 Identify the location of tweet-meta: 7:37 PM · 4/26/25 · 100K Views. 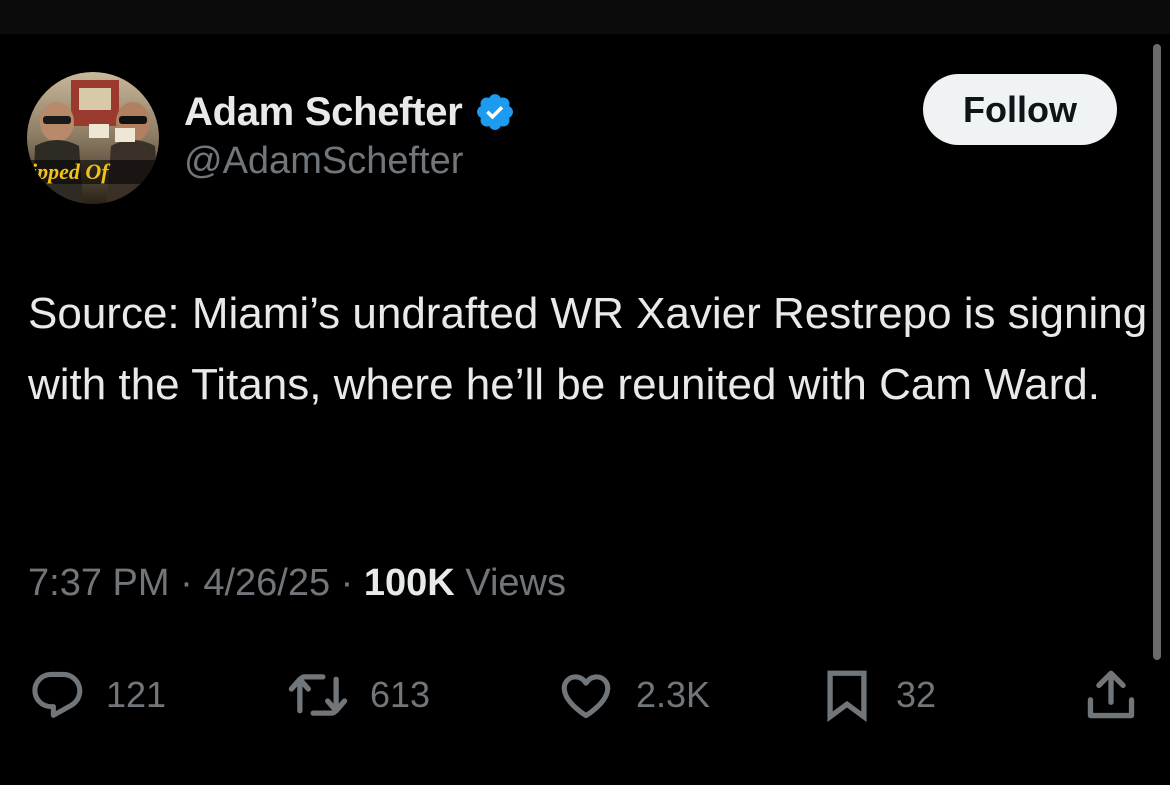
(297, 583).